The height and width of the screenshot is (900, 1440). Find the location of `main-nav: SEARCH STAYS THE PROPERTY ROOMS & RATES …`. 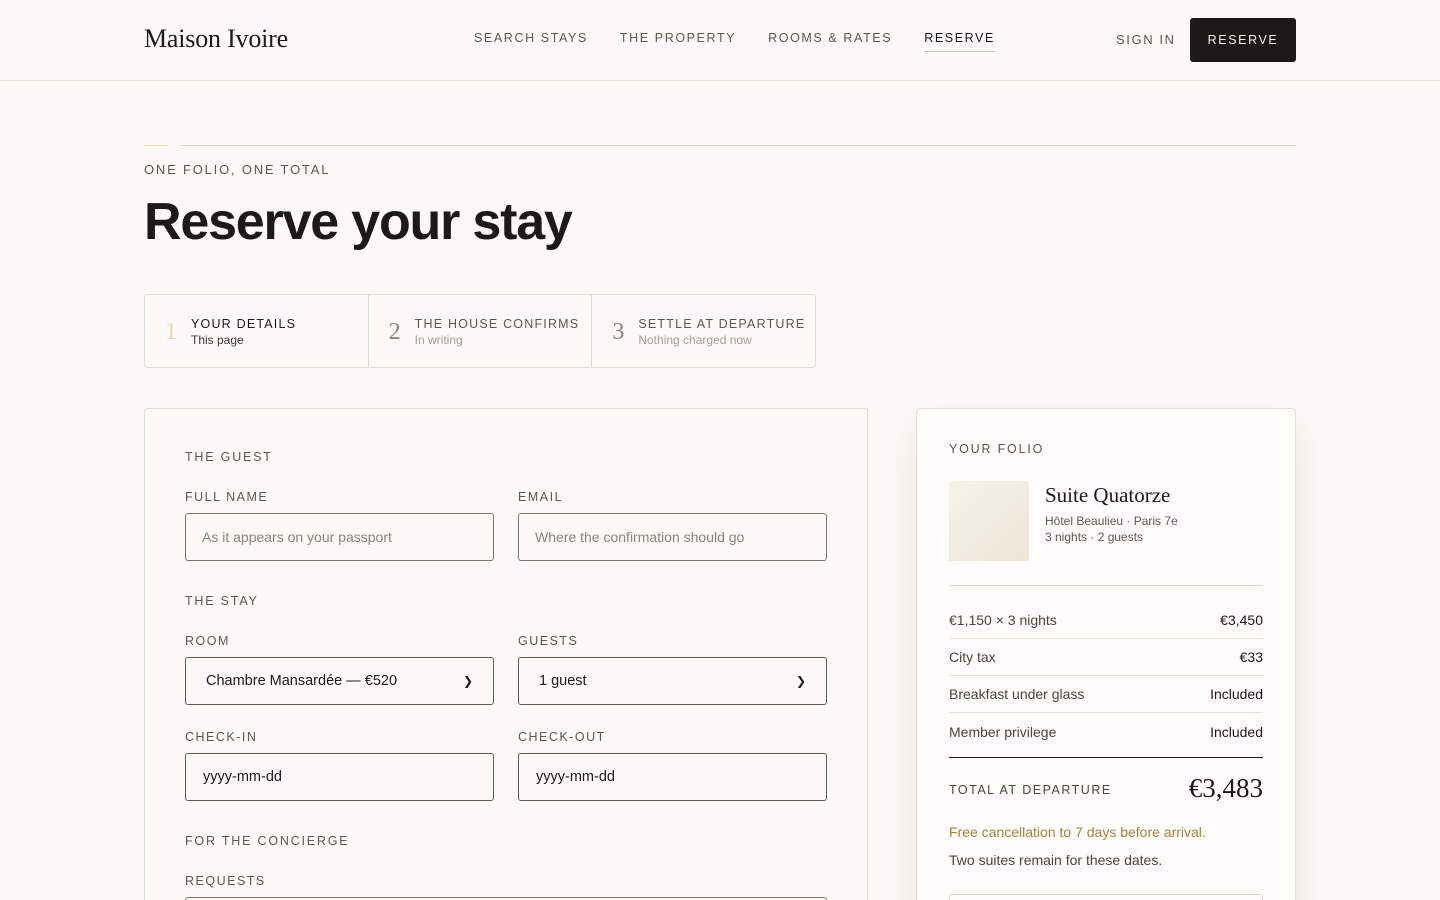

main-nav: SEARCH STAYS THE PROPERTY ROOMS & RATES … is located at coordinates (734, 41).